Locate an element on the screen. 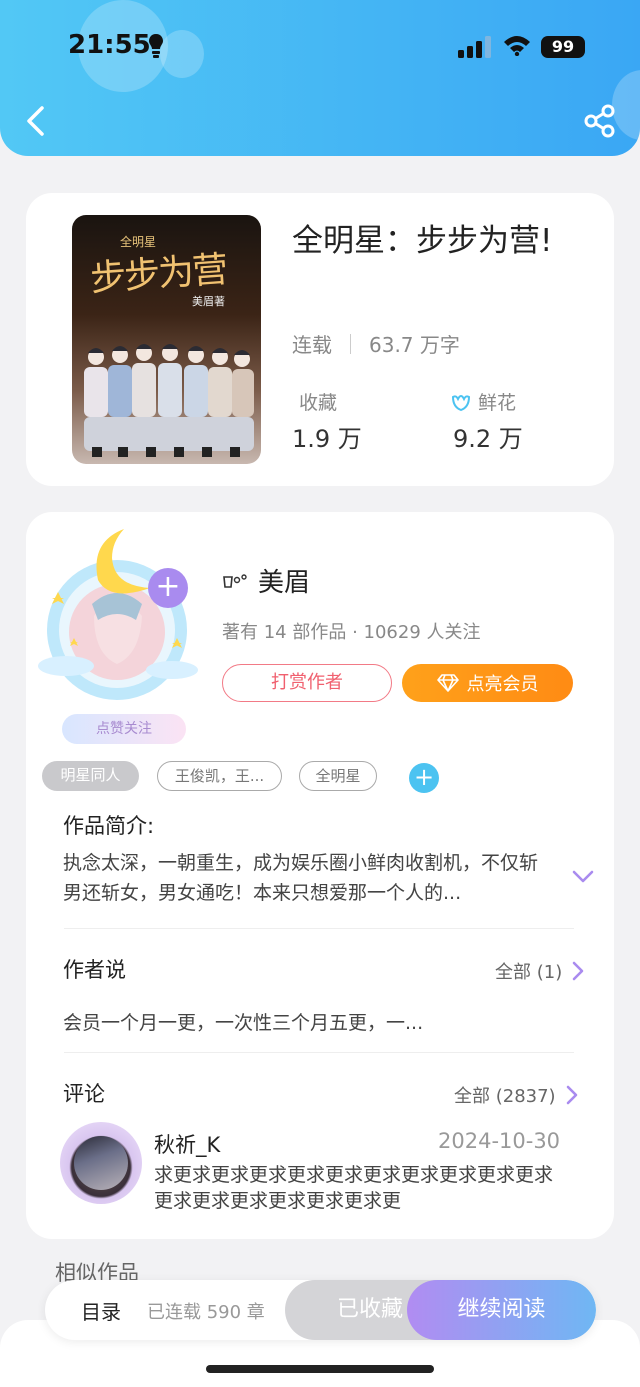 Image resolution: width=640 pixels, height=1387 pixels. tag-chip: 全明星 is located at coordinates (338, 776).